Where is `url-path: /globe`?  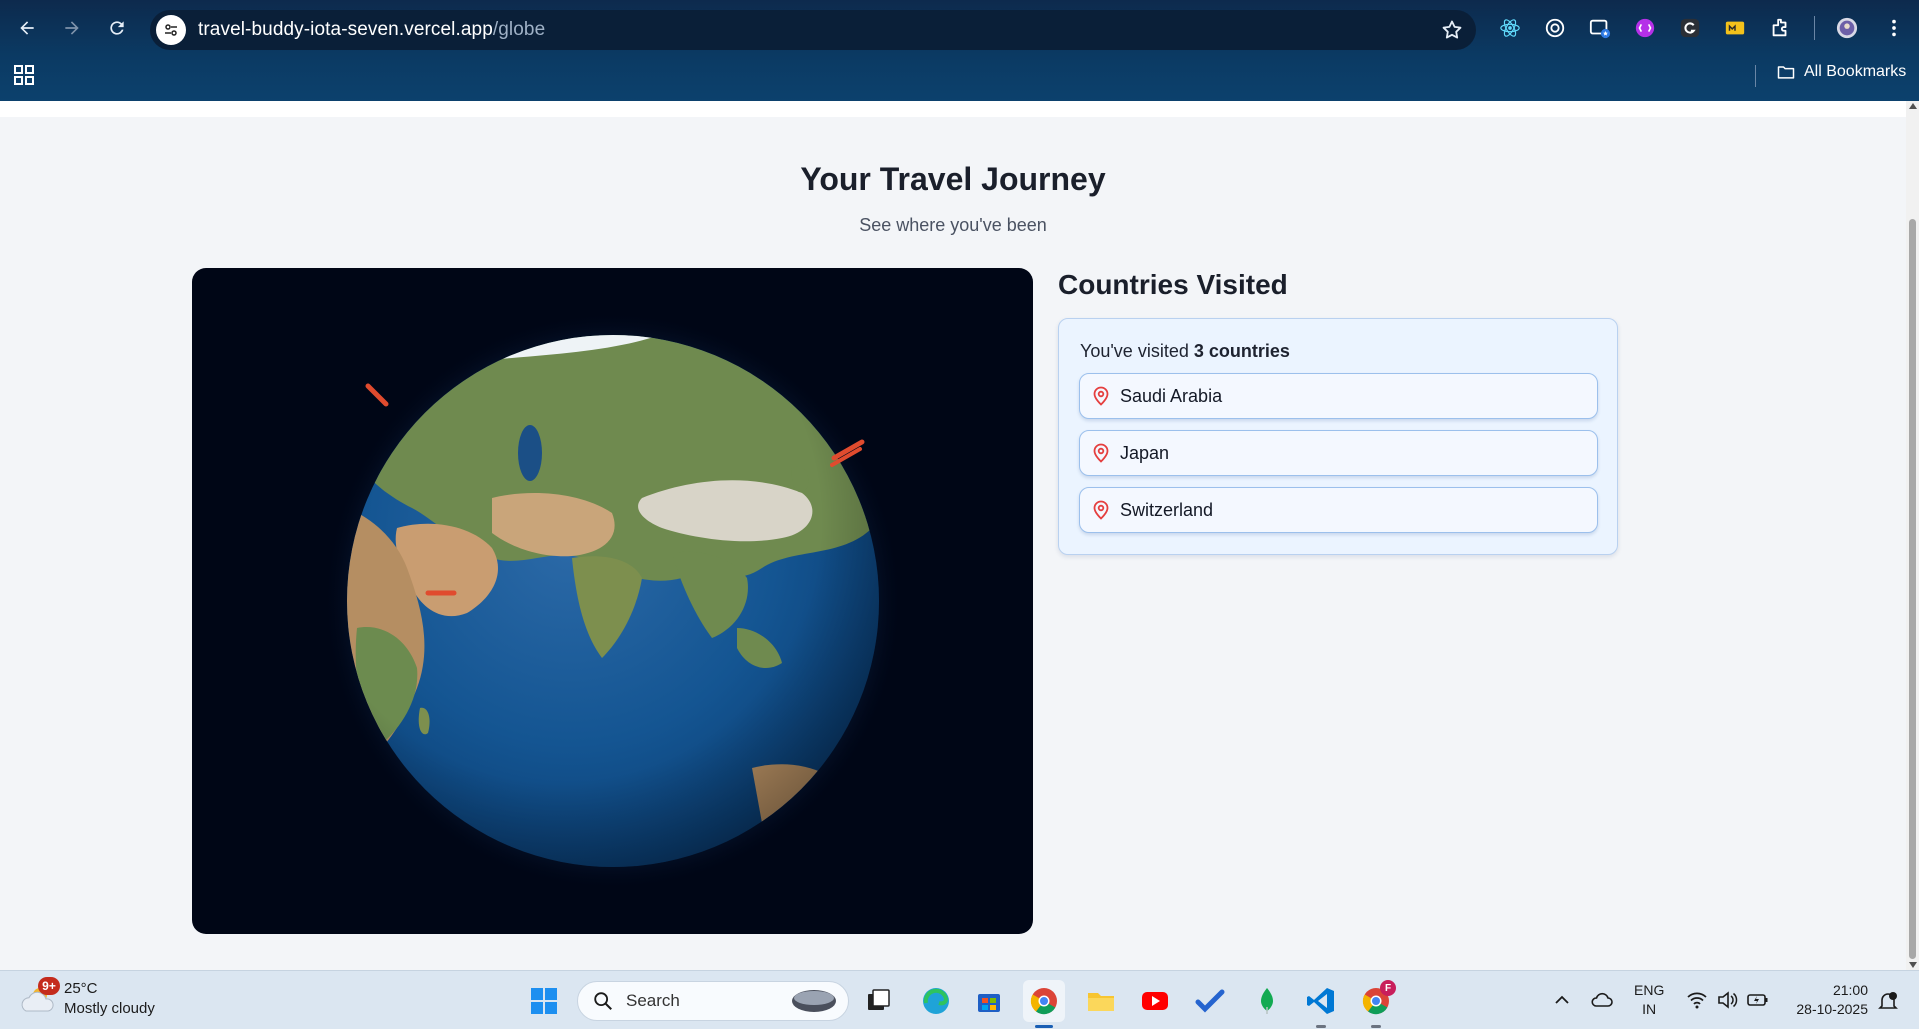
url-path: /globe is located at coordinates (519, 29).